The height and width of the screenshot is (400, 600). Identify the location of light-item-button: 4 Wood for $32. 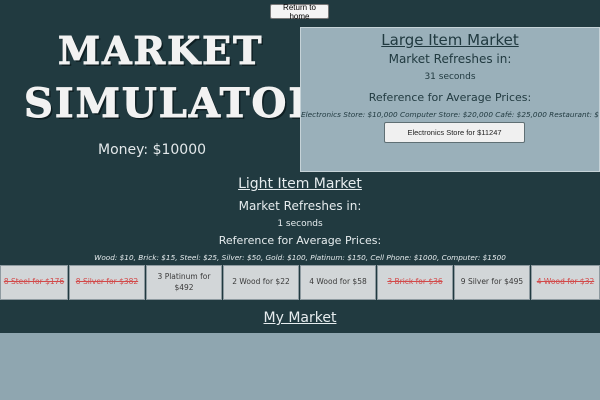
(565, 282).